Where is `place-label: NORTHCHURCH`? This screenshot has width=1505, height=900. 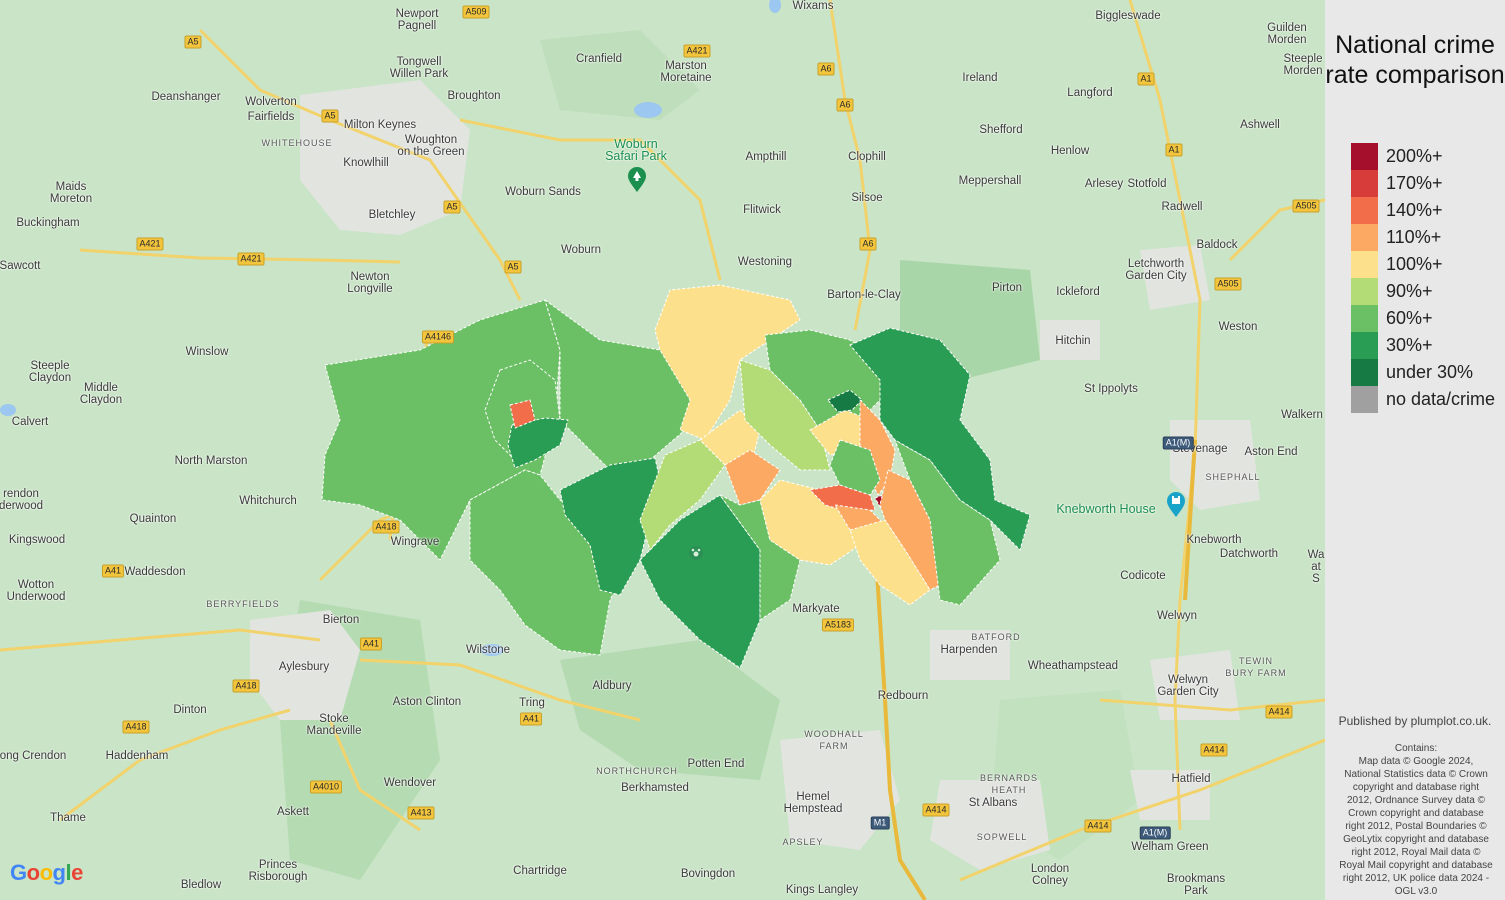
place-label: NORTHCHURCH is located at coordinates (637, 771).